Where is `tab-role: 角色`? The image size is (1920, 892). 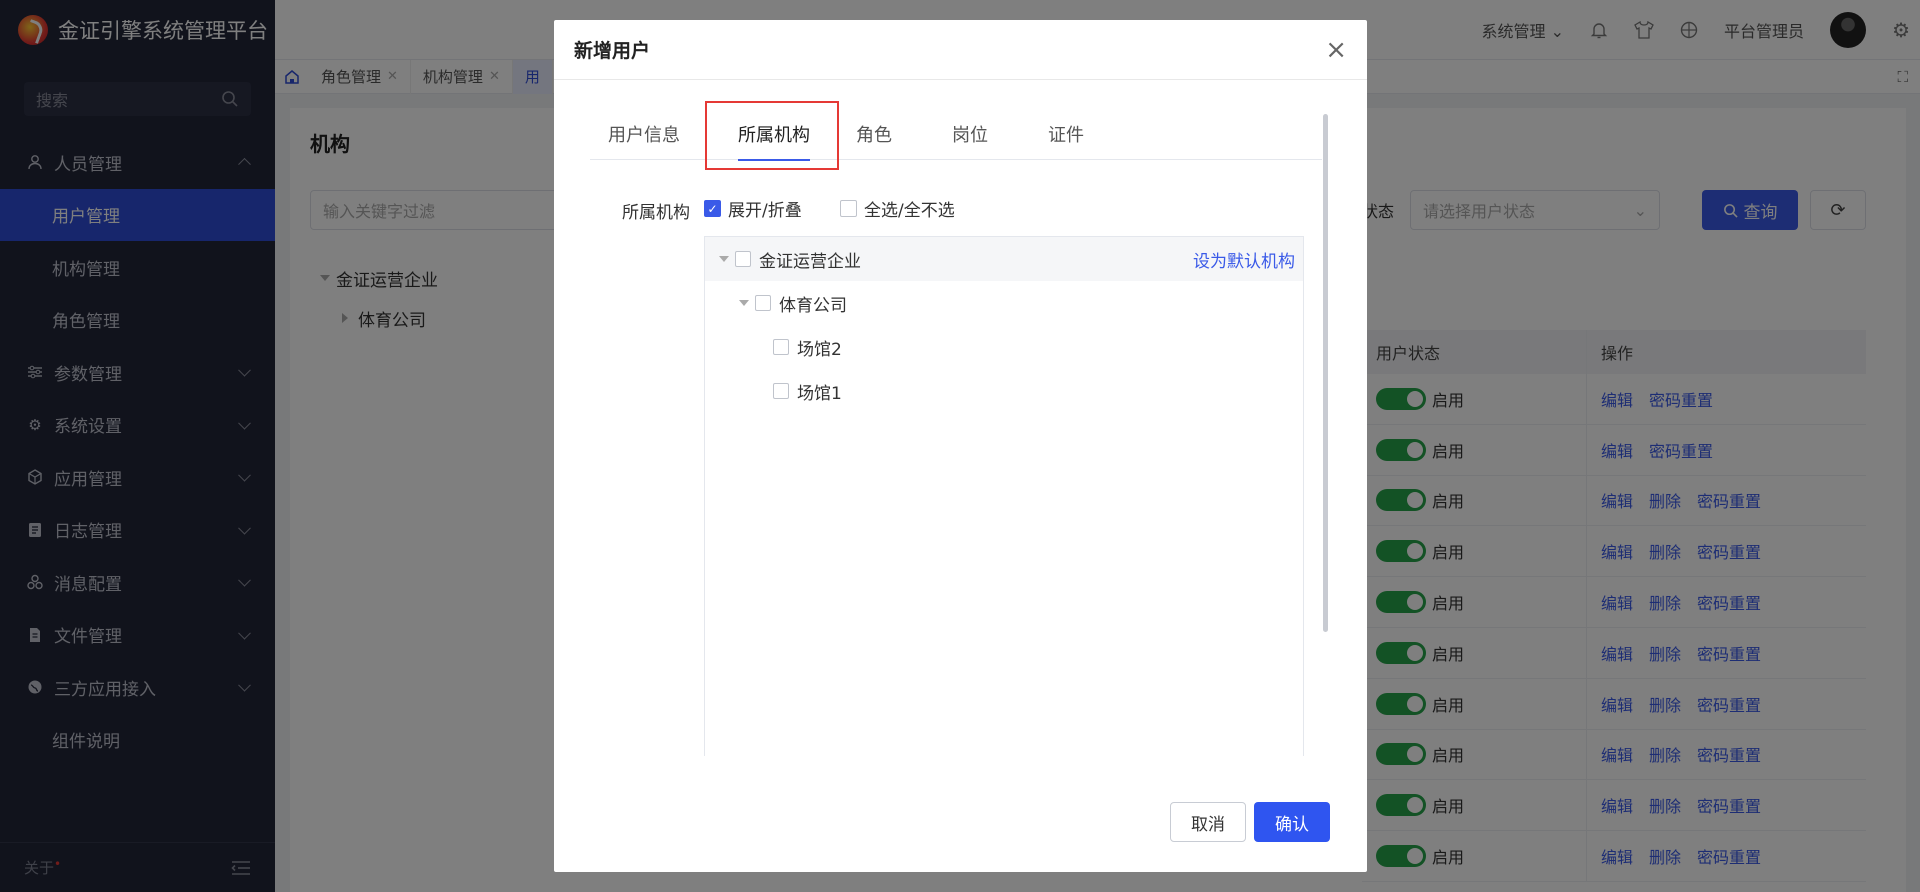 tab-role: 角色 is located at coordinates (874, 134).